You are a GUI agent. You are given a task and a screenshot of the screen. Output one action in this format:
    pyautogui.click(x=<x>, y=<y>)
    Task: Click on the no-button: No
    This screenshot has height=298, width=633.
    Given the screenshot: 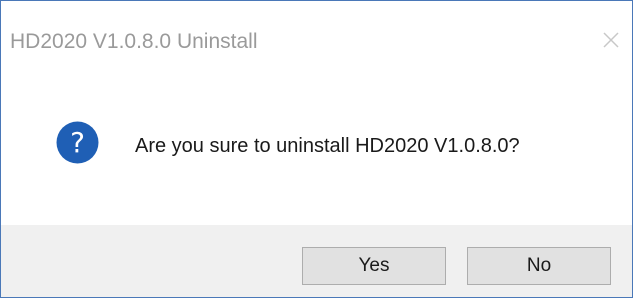 What is the action you would take?
    pyautogui.click(x=539, y=266)
    